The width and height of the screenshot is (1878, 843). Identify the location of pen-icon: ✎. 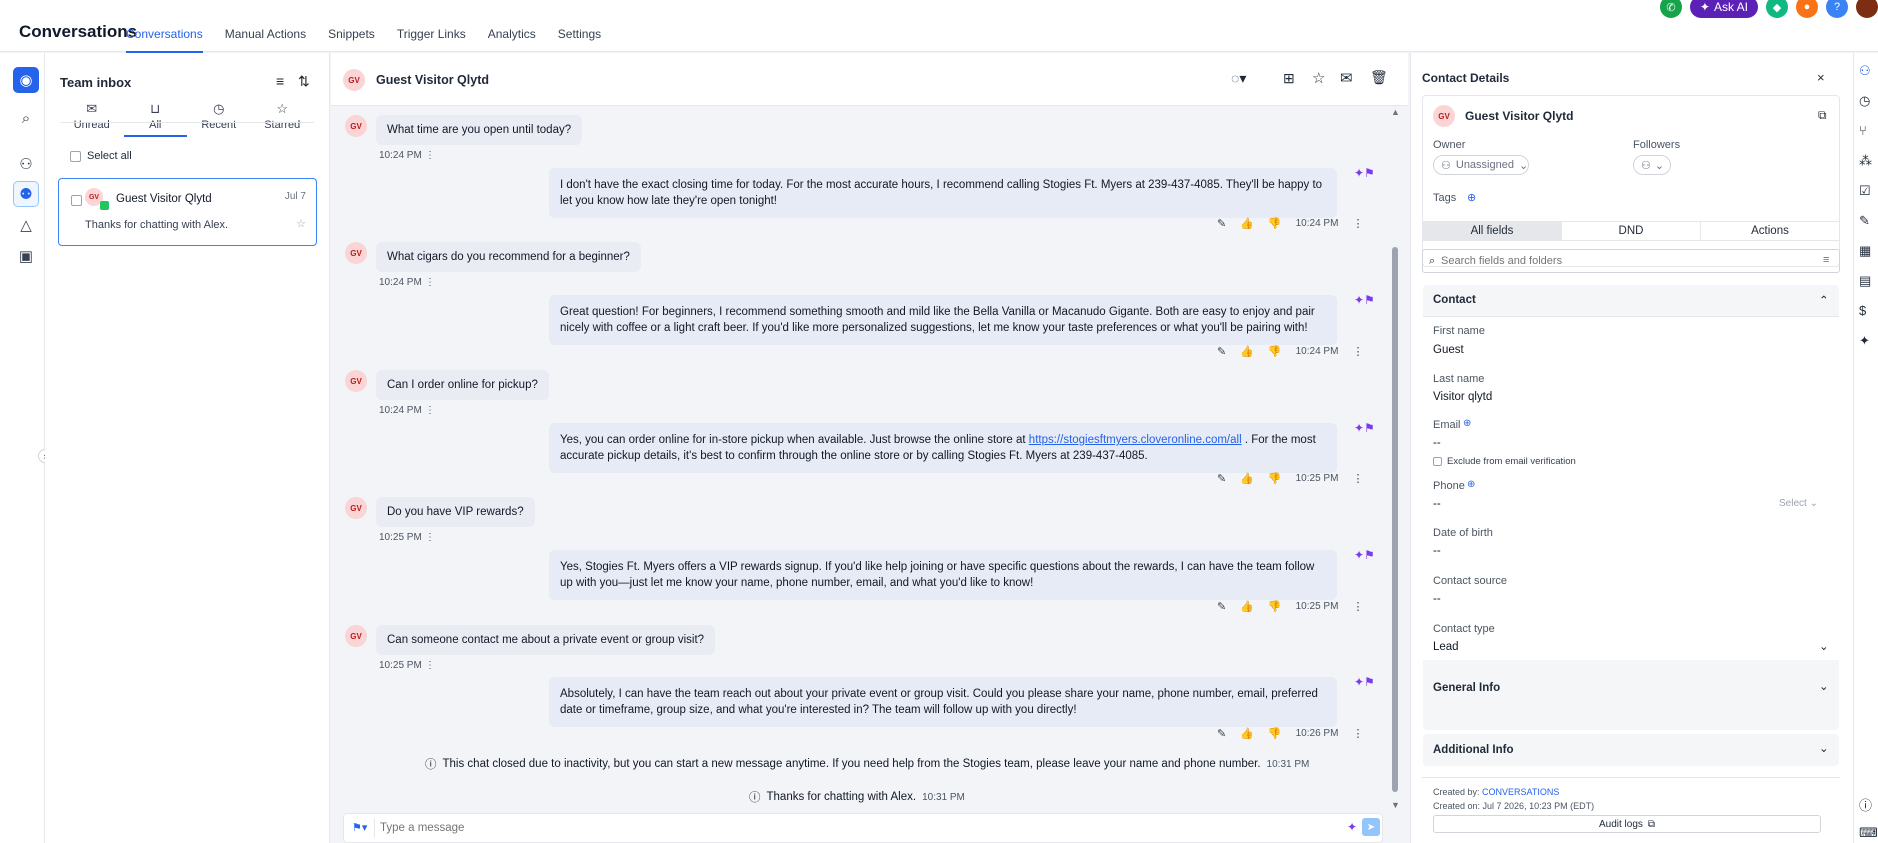
(1864, 221).